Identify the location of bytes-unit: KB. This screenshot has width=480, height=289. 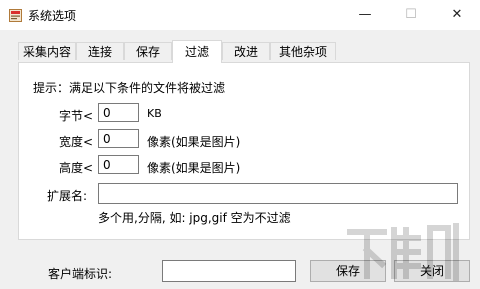
(154, 113).